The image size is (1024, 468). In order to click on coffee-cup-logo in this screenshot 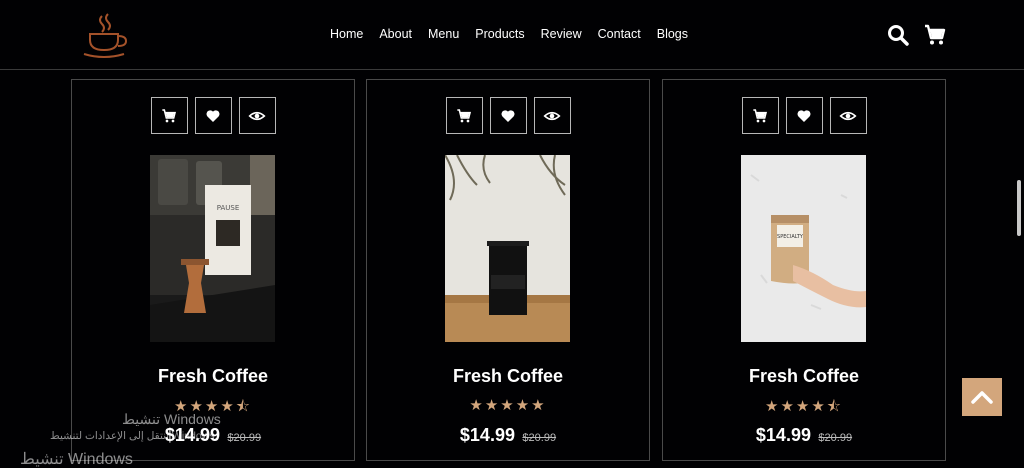, I will do `click(105, 35)`.